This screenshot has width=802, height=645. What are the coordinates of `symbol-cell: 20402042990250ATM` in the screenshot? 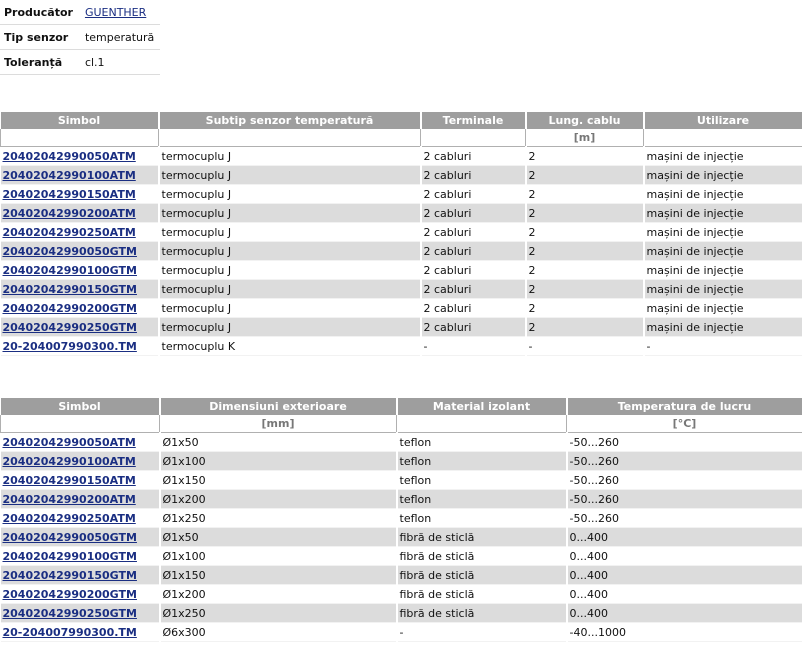 It's located at (79, 232).